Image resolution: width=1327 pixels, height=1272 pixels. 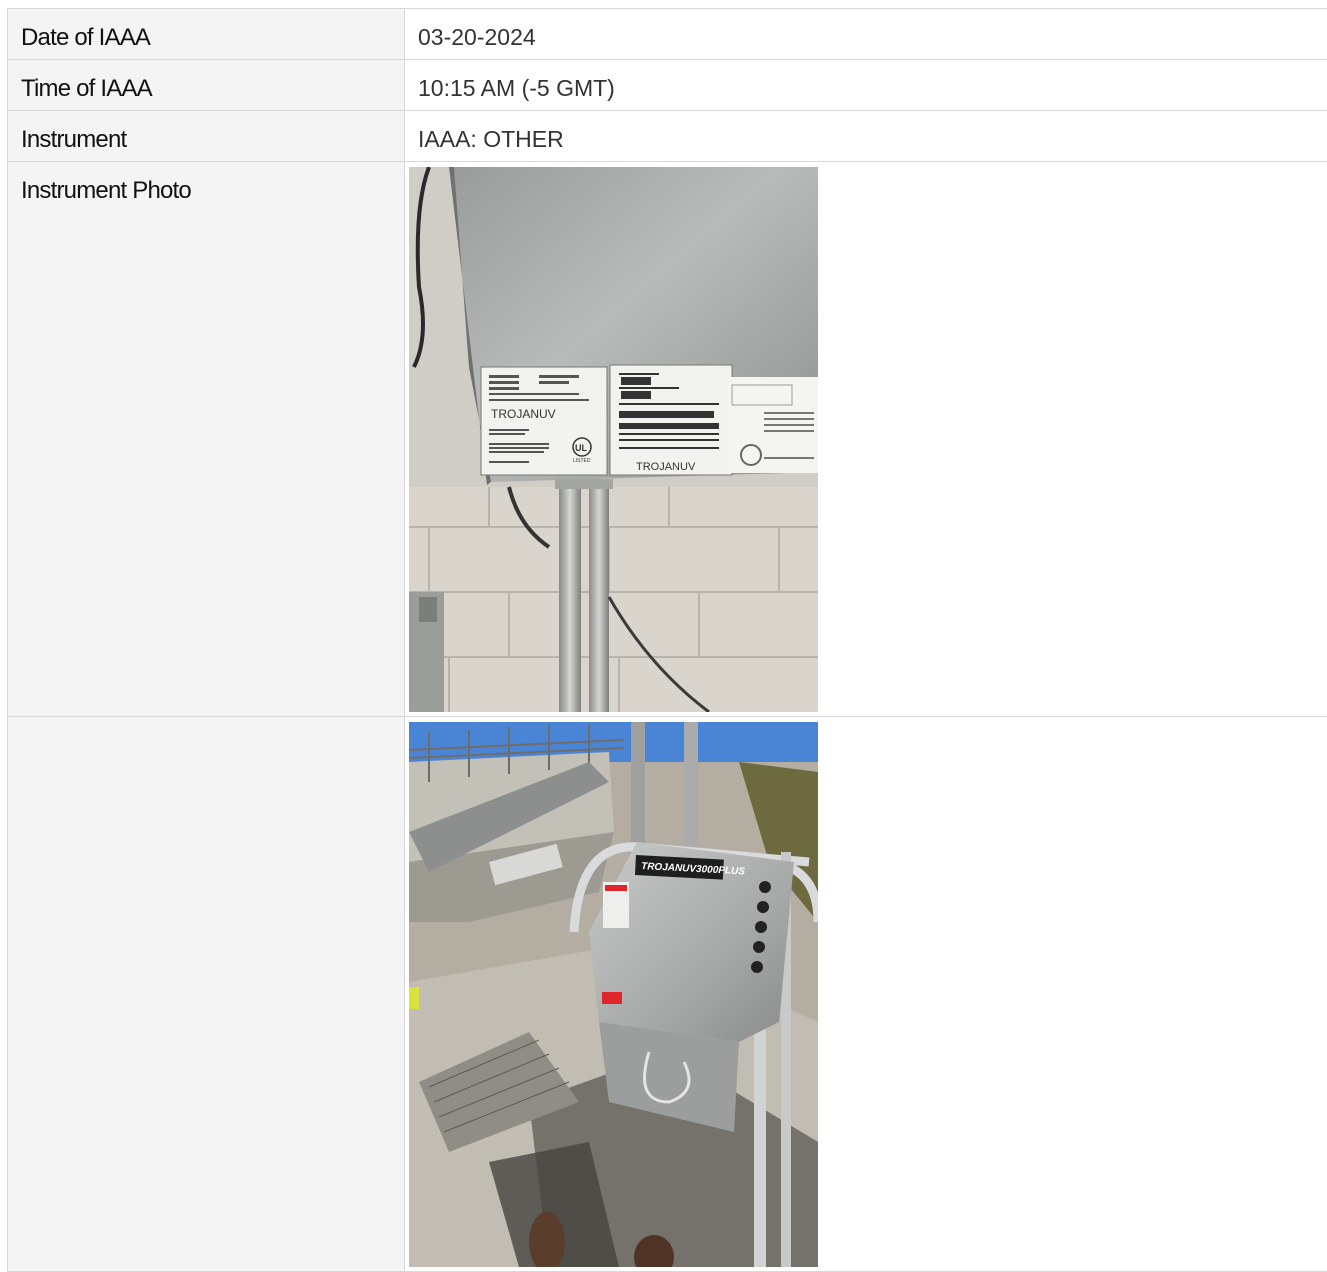 I want to click on time-label: Time of IAAA, so click(x=206, y=85).